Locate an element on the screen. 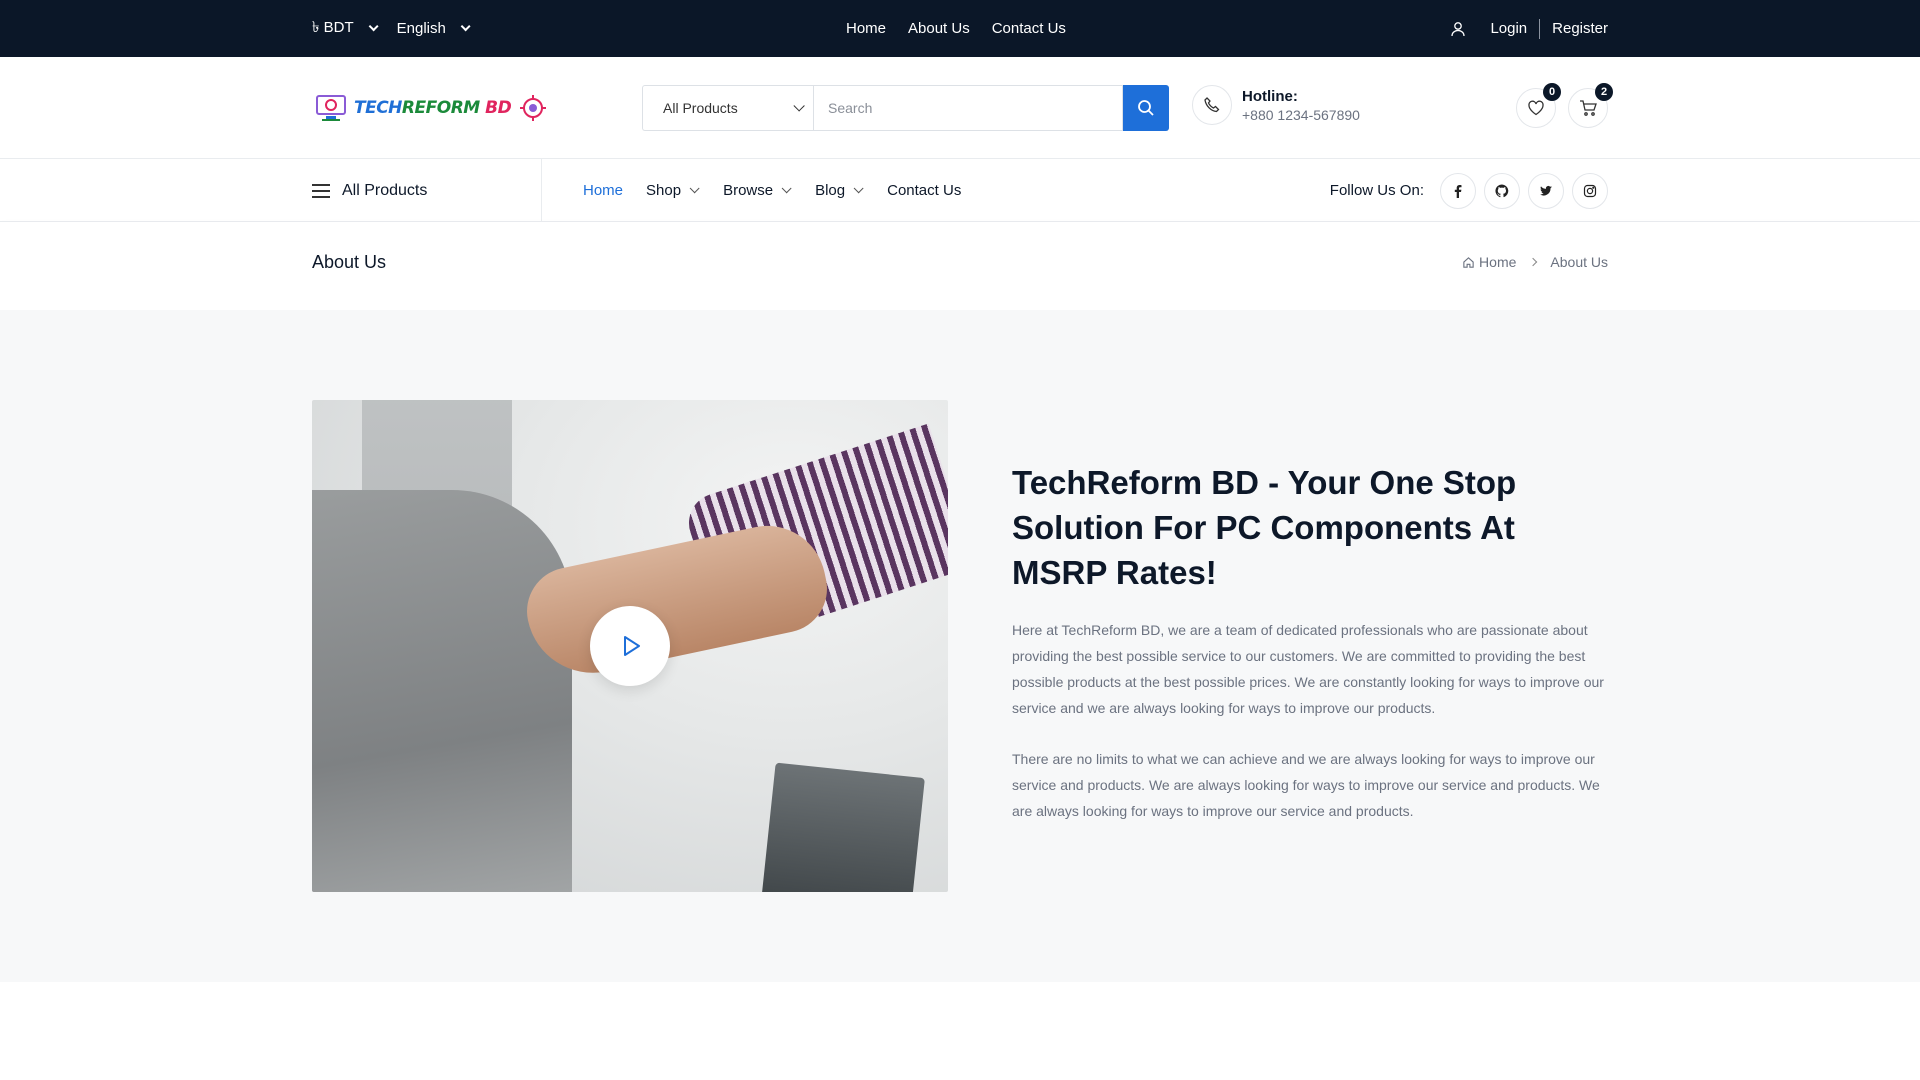  github-icon is located at coordinates (1502, 190).